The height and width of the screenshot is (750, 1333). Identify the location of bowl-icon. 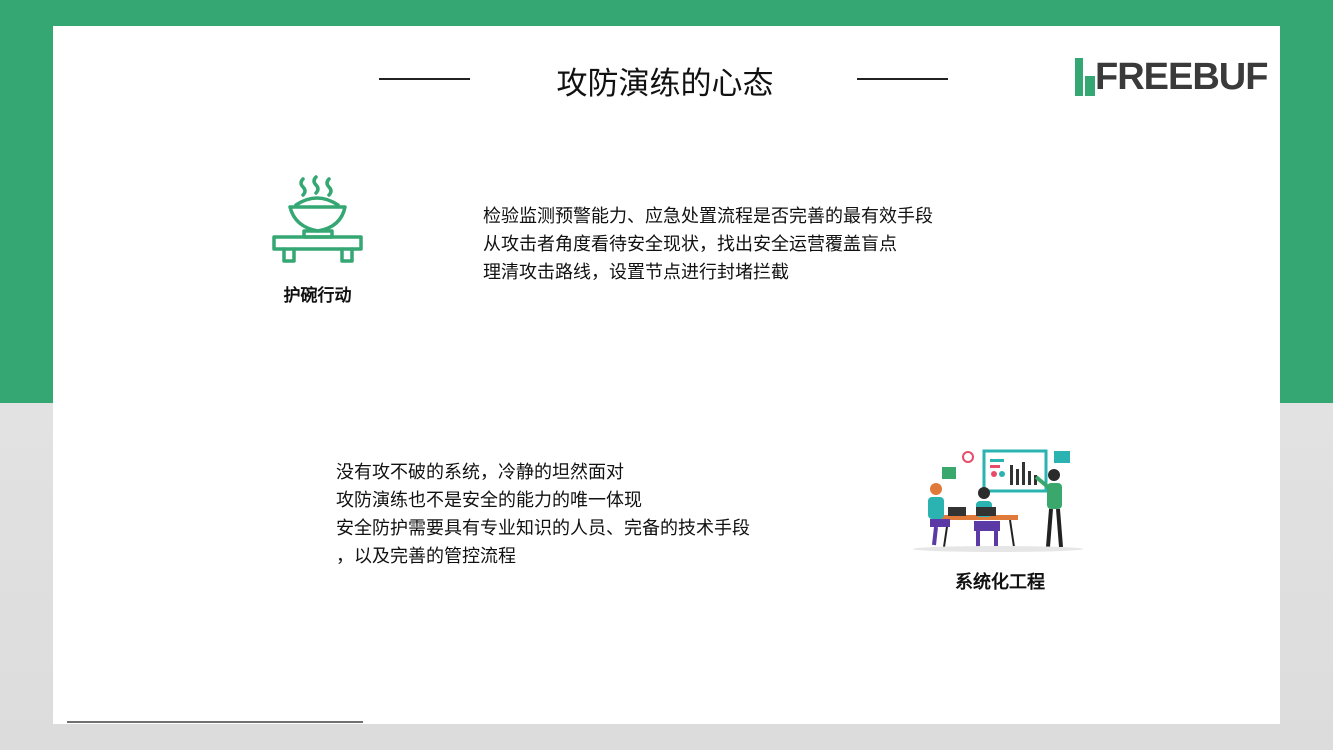
(317, 219).